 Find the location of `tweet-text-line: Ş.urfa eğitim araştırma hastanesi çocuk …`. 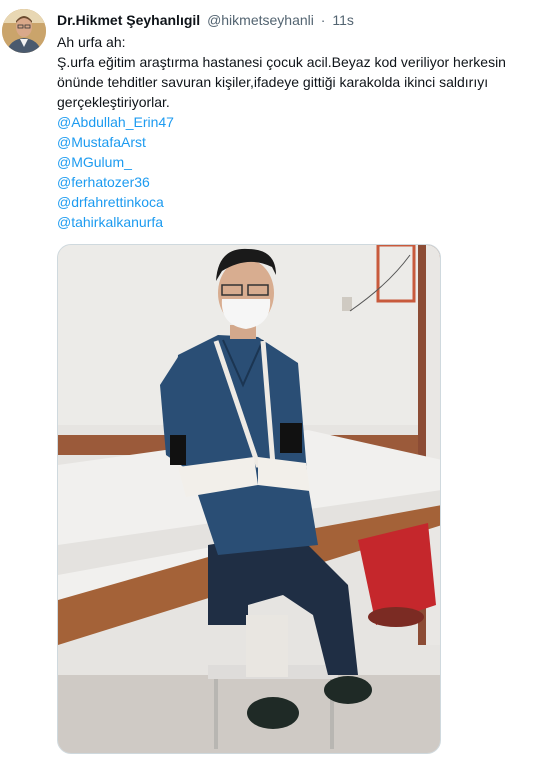

tweet-text-line: Ş.urfa eğitim araştırma hastanesi çocuk … is located at coordinates (281, 62).